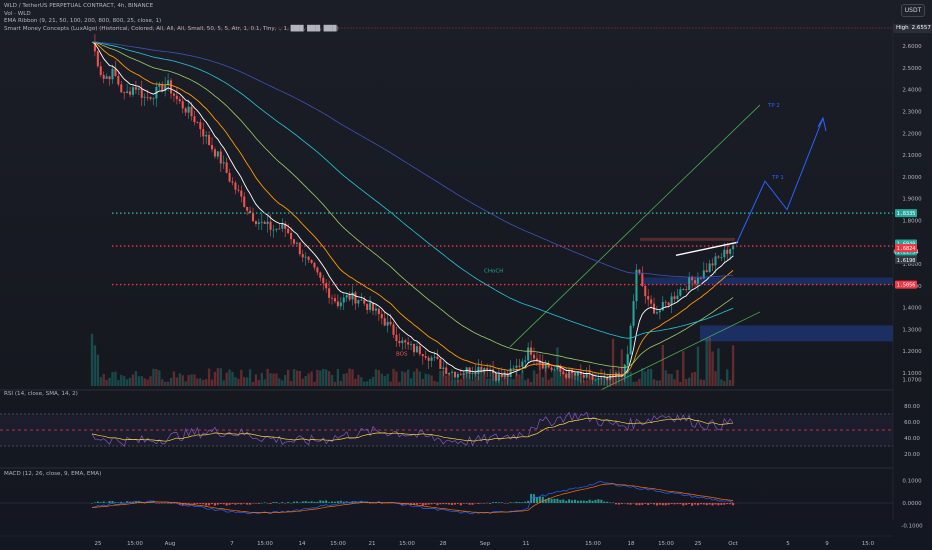 The height and width of the screenshot is (550, 932). I want to click on choch-label: CHoCH, so click(493, 272).